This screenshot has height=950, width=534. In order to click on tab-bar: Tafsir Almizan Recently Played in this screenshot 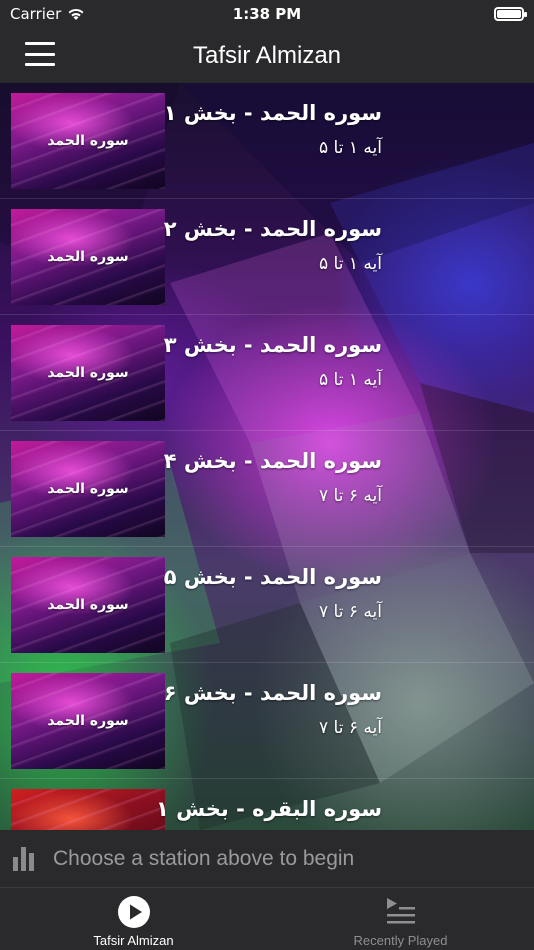, I will do `click(267, 918)`.